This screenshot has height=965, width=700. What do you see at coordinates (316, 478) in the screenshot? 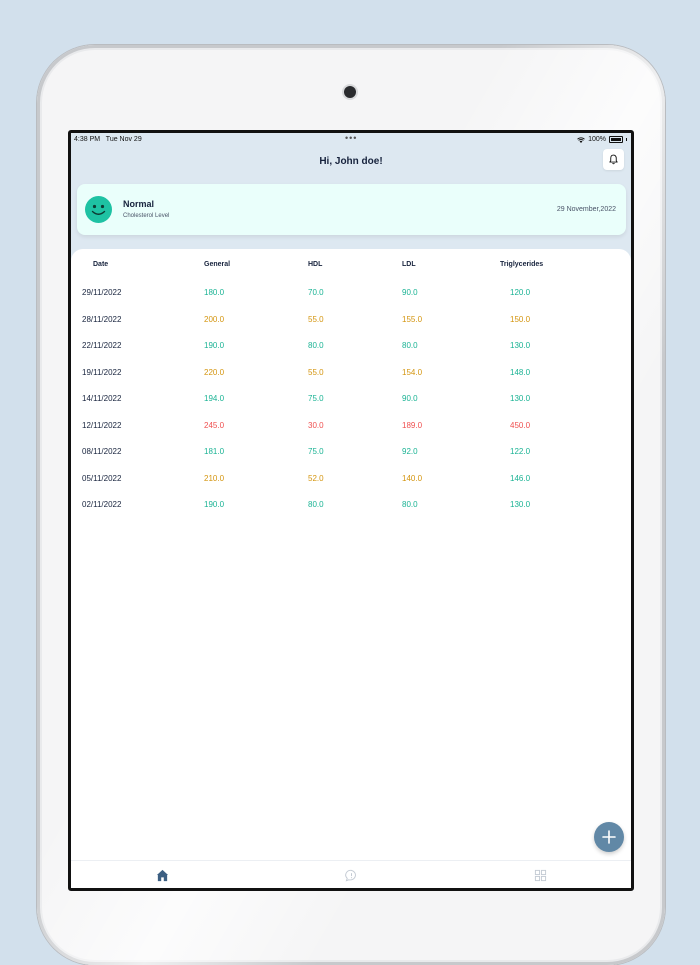
I see `hdl-cell: 52.0` at bounding box center [316, 478].